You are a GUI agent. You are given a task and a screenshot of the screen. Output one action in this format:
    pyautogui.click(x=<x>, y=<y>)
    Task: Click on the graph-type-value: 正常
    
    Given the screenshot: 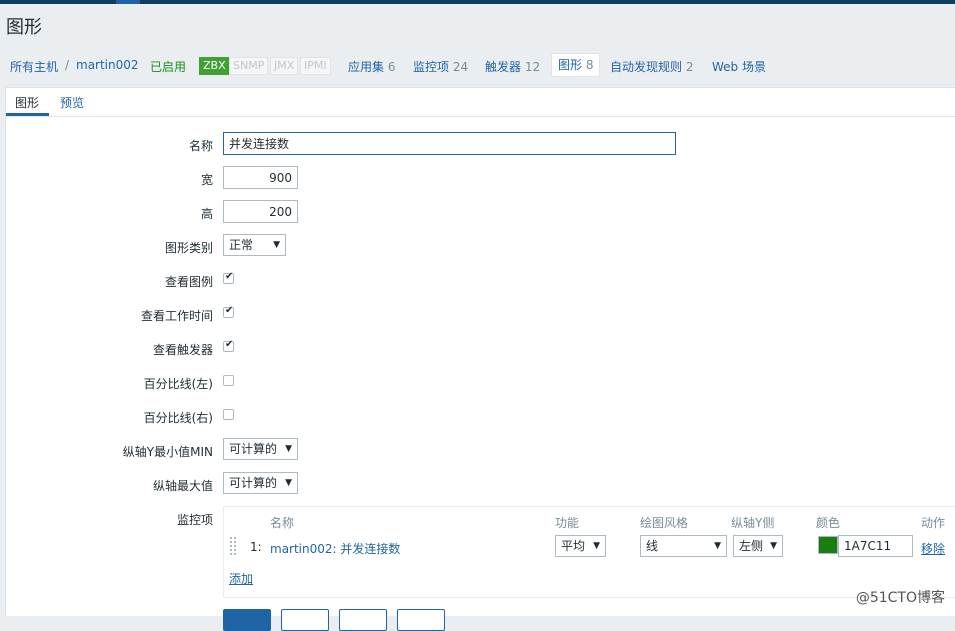 What is the action you would take?
    pyautogui.click(x=241, y=245)
    